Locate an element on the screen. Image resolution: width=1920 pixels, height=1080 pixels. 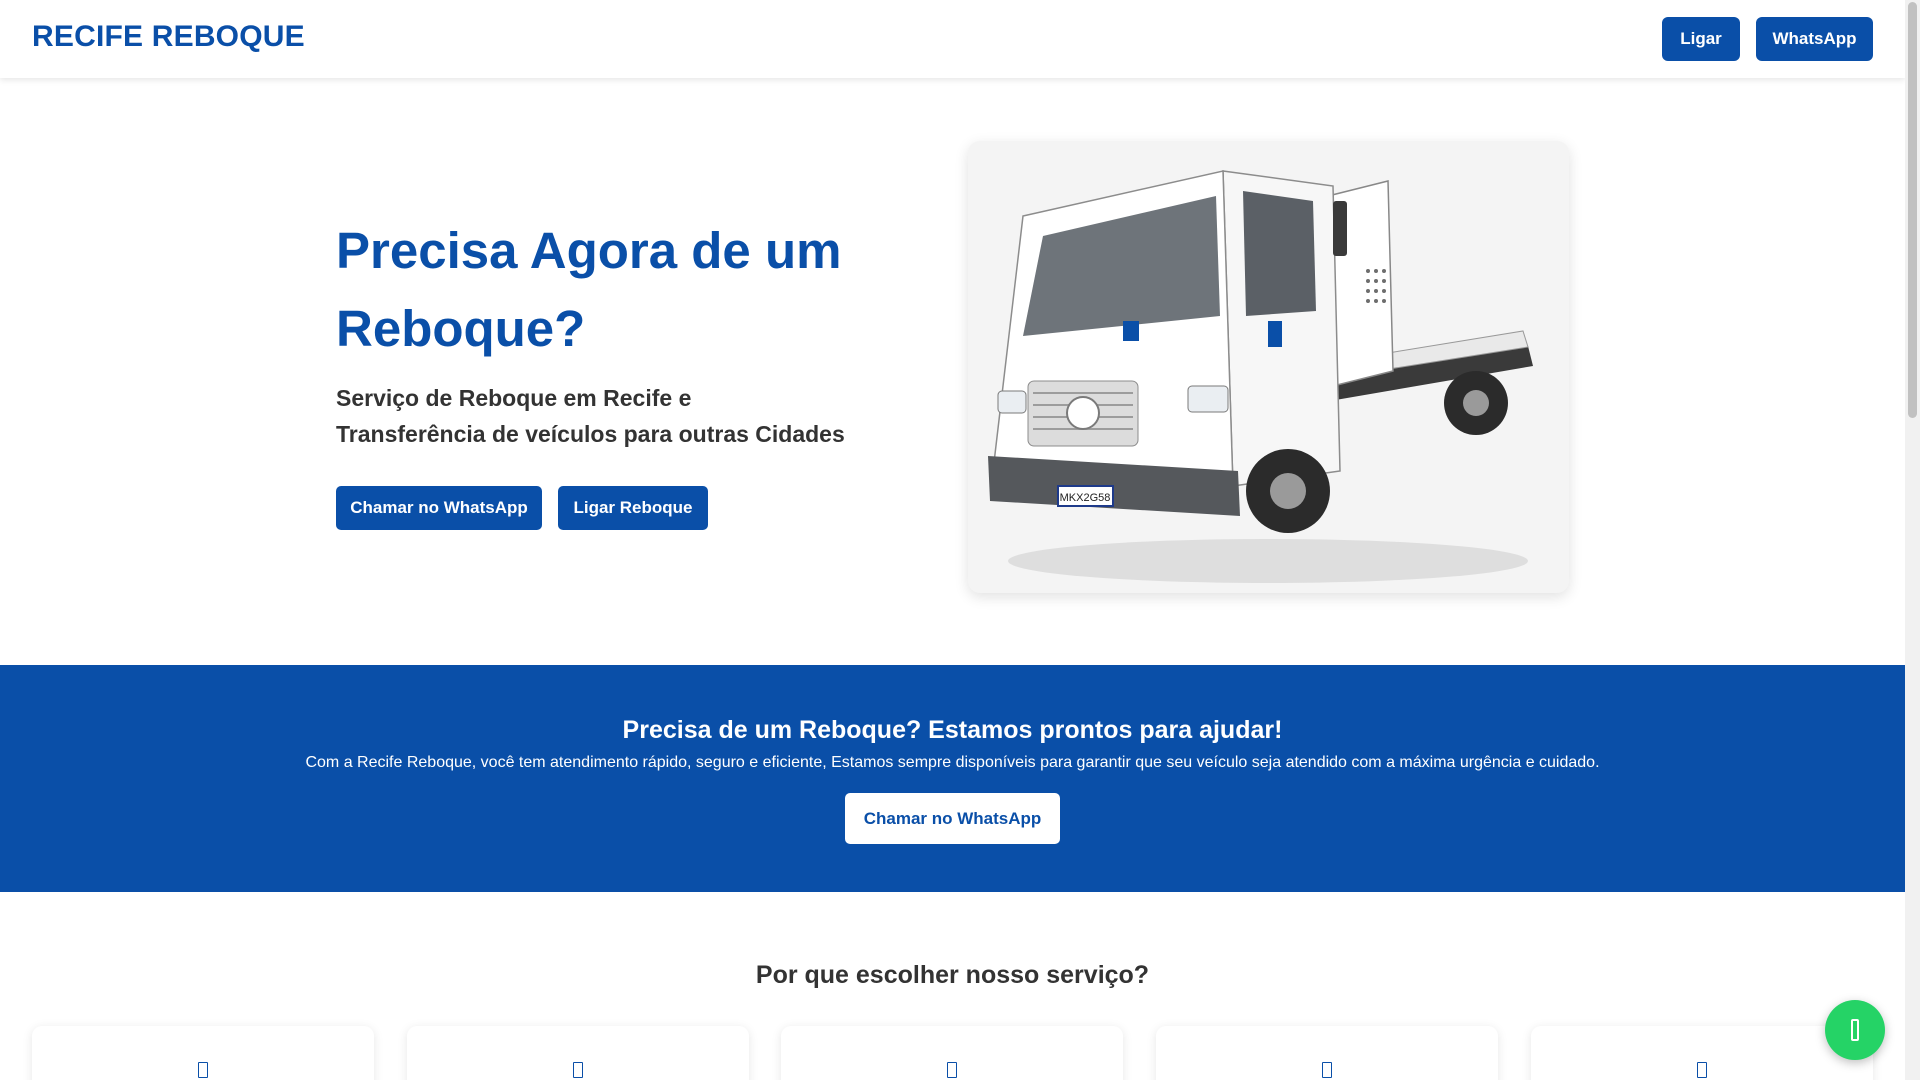
site-logo: RECIFE REBOQUE is located at coordinates (168, 37).